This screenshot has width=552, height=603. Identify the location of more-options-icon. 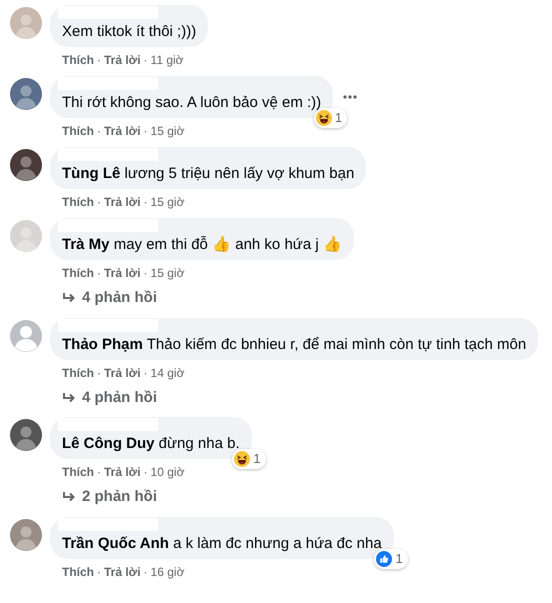
(350, 97).